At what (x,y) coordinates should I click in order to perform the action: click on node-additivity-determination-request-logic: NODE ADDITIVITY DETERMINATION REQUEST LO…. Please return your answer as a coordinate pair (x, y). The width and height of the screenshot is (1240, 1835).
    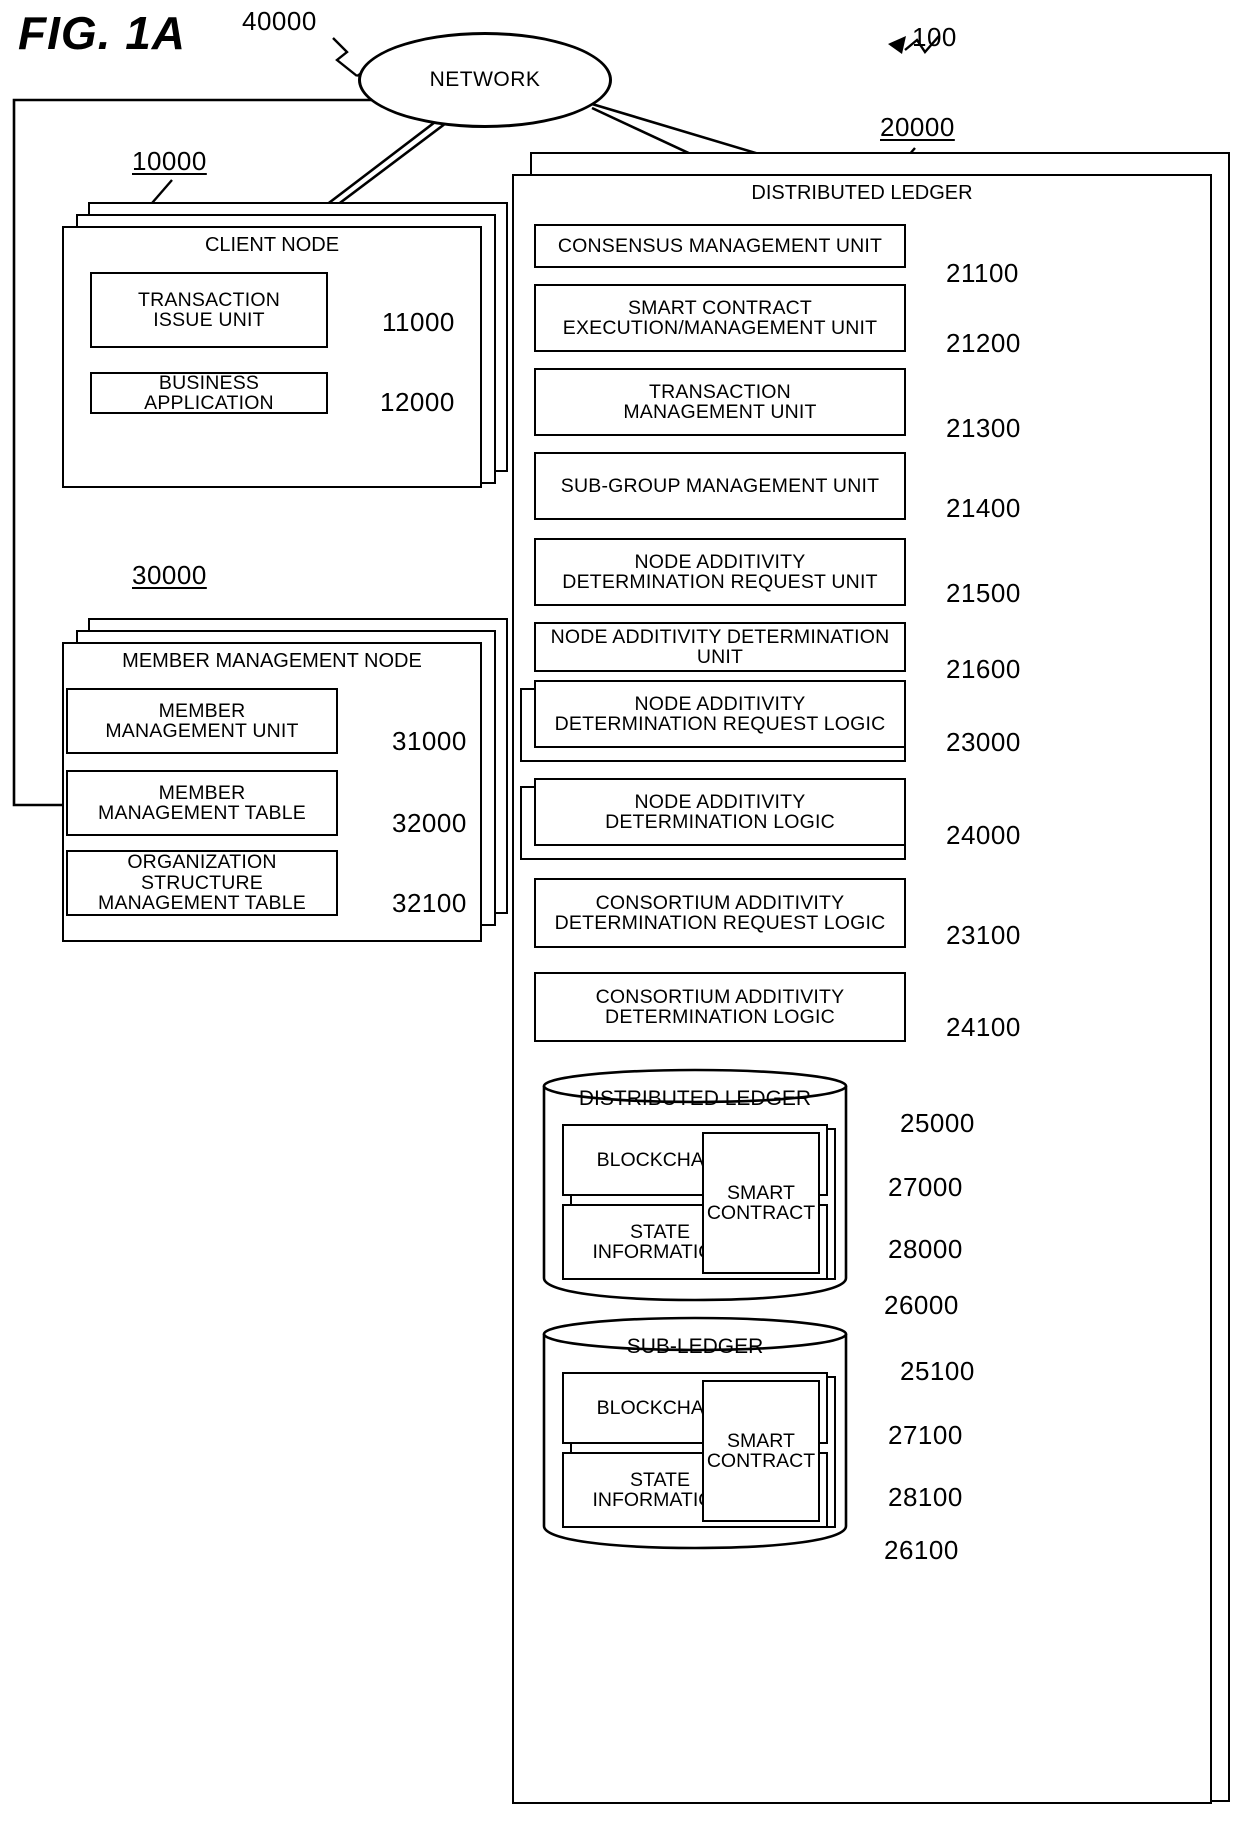
    Looking at the image, I should click on (720, 714).